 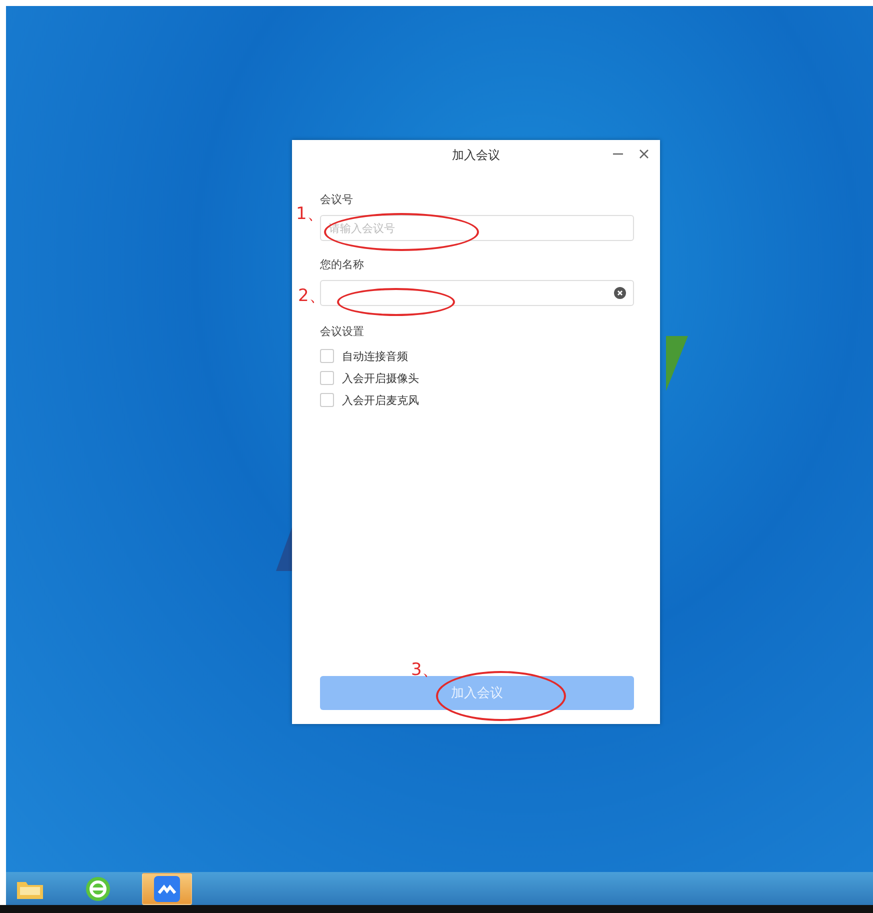 I want to click on input-field, so click(x=477, y=293).